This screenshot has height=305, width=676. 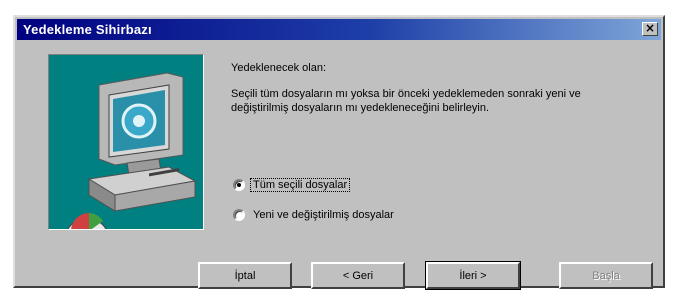 I want to click on finish-button-label: Başla, so click(x=606, y=275).